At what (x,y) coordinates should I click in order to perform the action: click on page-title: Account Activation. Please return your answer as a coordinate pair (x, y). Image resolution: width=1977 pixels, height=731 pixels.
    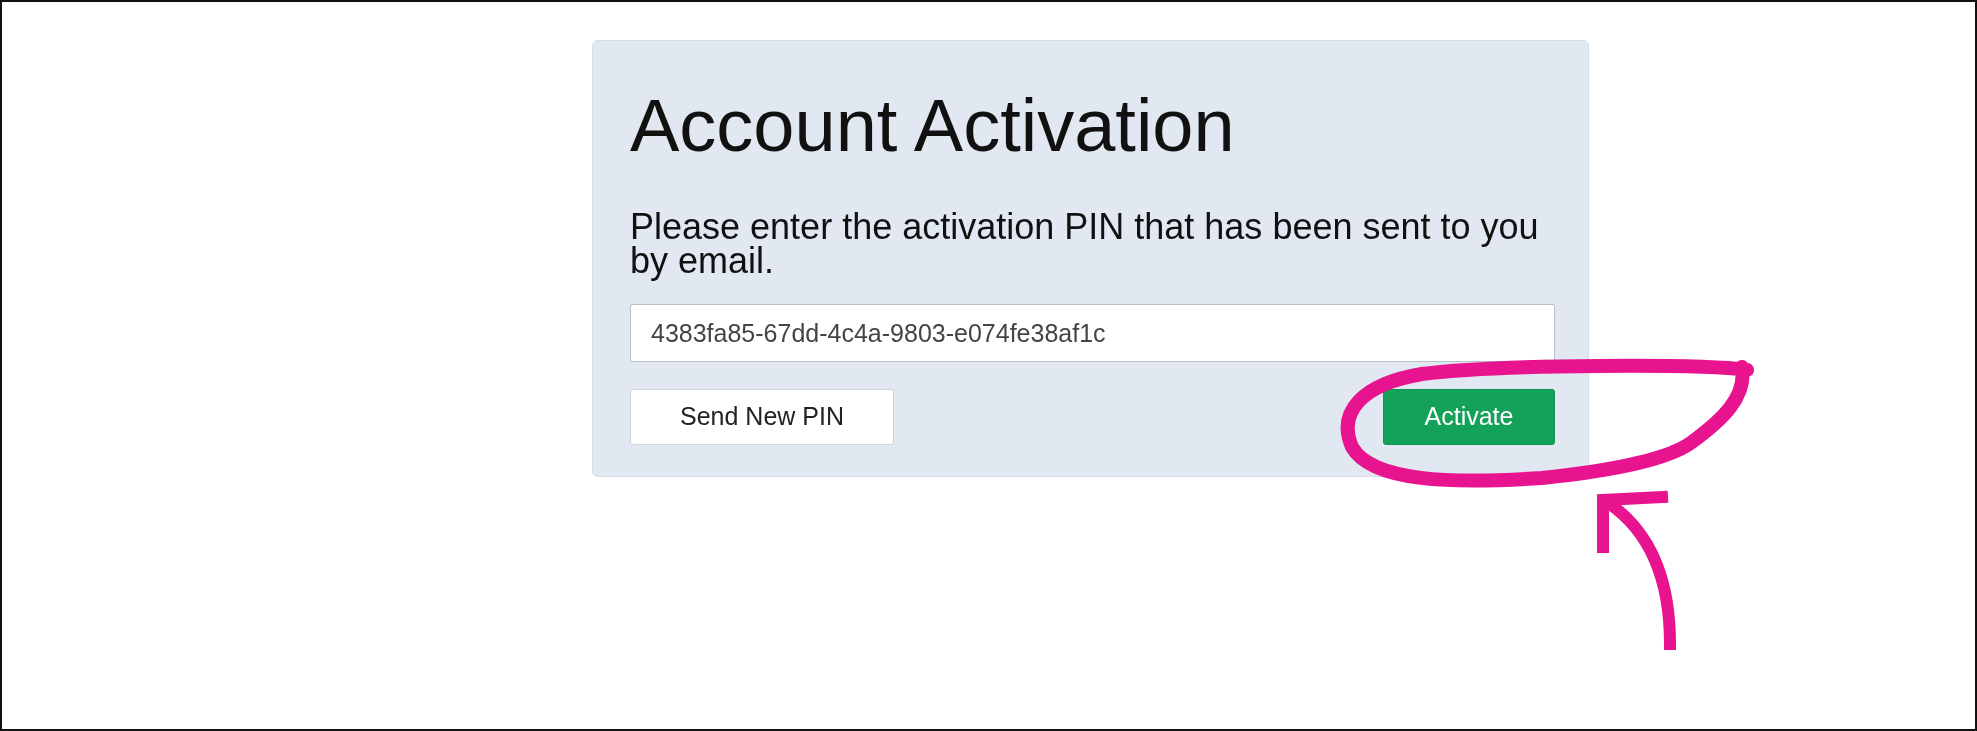
    Looking at the image, I should click on (933, 126).